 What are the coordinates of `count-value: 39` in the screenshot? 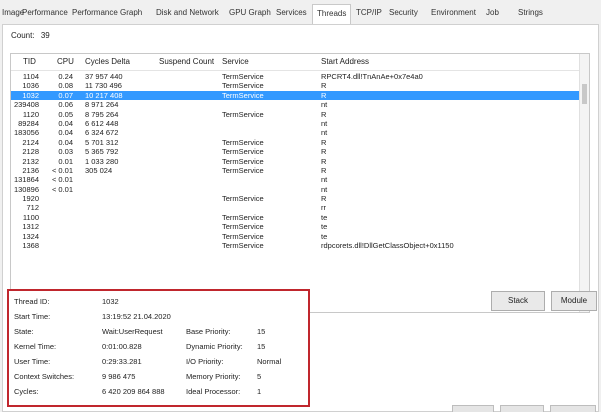 It's located at (45, 35).